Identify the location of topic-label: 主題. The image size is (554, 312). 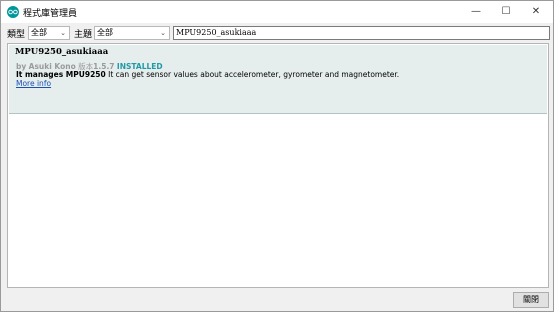
(83, 35).